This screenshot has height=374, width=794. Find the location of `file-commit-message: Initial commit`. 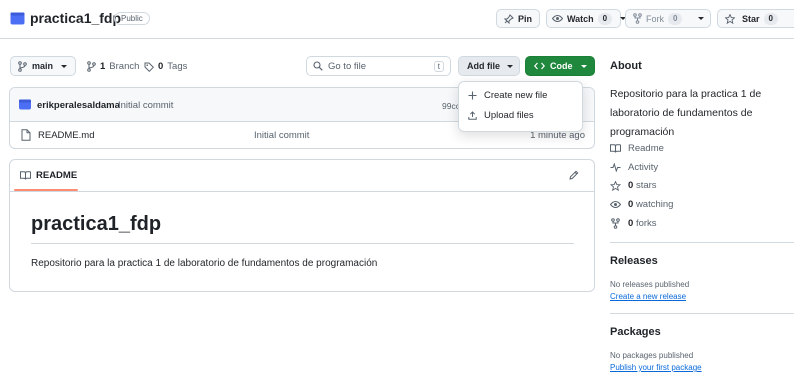

file-commit-message: Initial commit is located at coordinates (281, 135).